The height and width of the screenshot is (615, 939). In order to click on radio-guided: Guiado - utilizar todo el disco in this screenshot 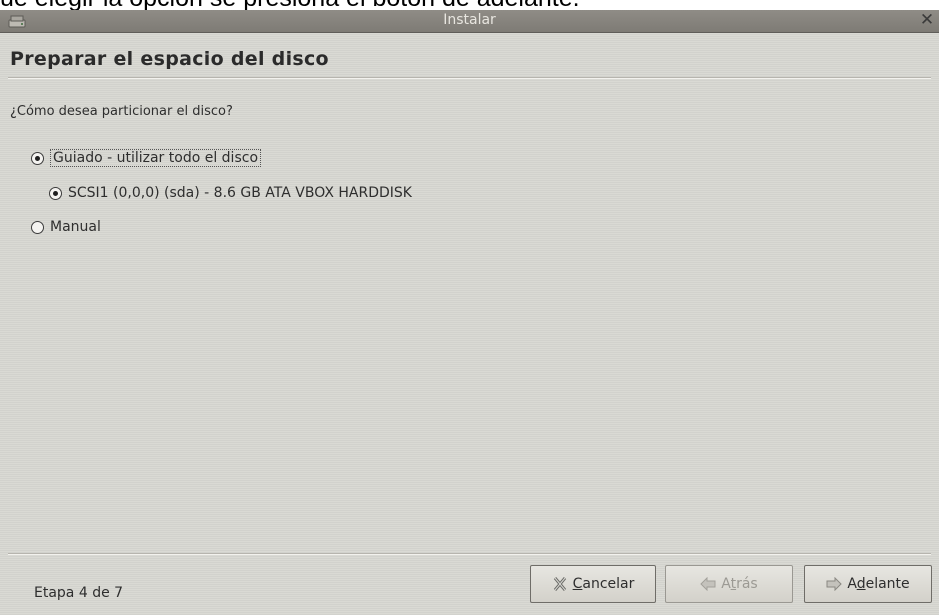, I will do `click(146, 158)`.